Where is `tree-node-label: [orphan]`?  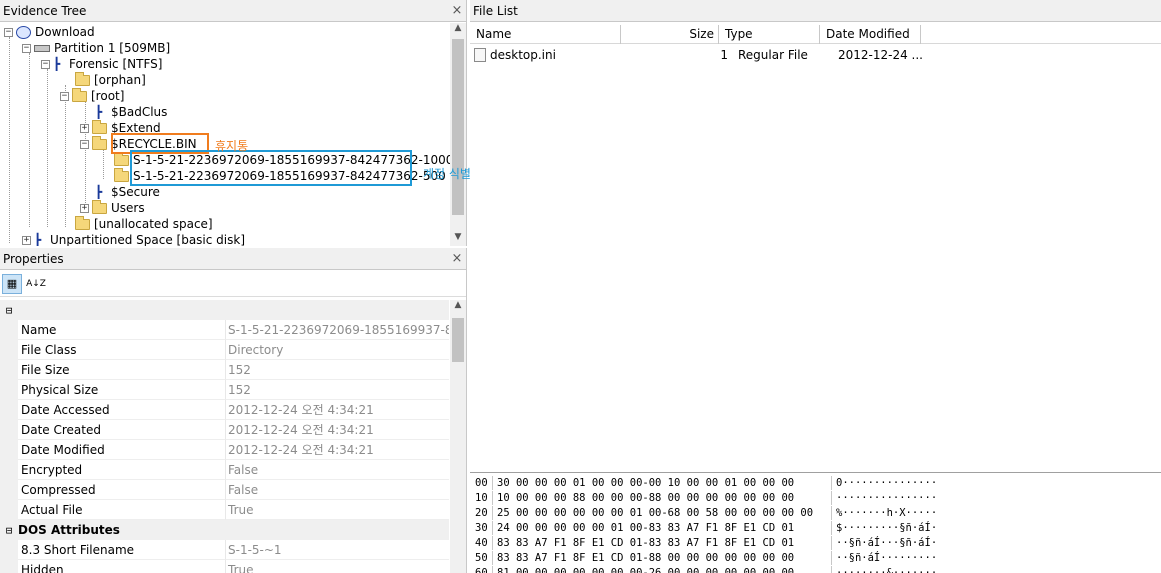
tree-node-label: [orphan] is located at coordinates (120, 80).